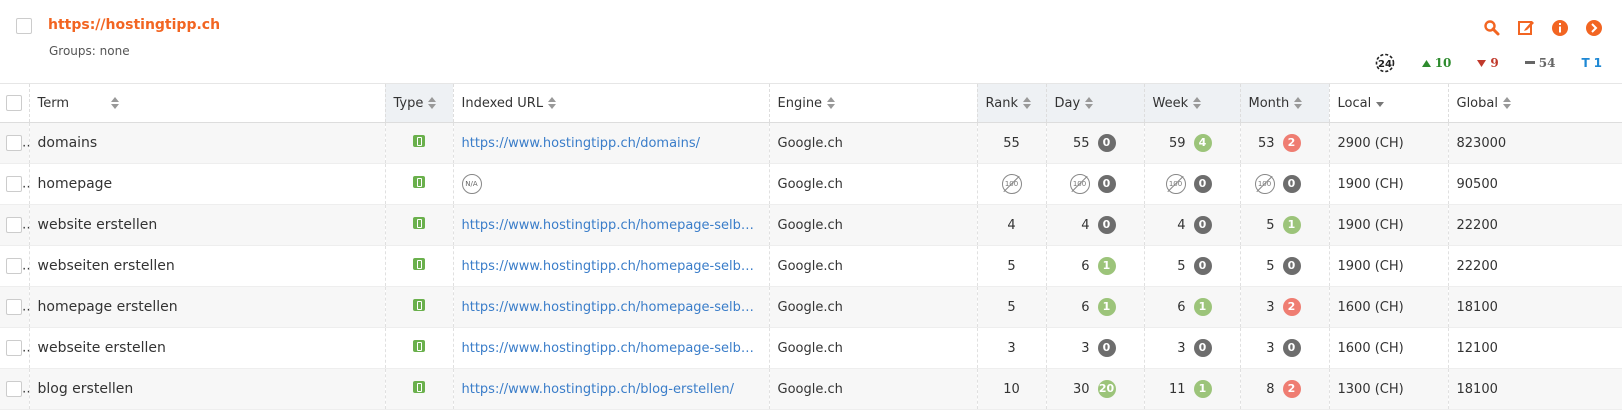 The height and width of the screenshot is (411, 1622). What do you see at coordinates (1081, 389) in the screenshot?
I see `rank-value: 30` at bounding box center [1081, 389].